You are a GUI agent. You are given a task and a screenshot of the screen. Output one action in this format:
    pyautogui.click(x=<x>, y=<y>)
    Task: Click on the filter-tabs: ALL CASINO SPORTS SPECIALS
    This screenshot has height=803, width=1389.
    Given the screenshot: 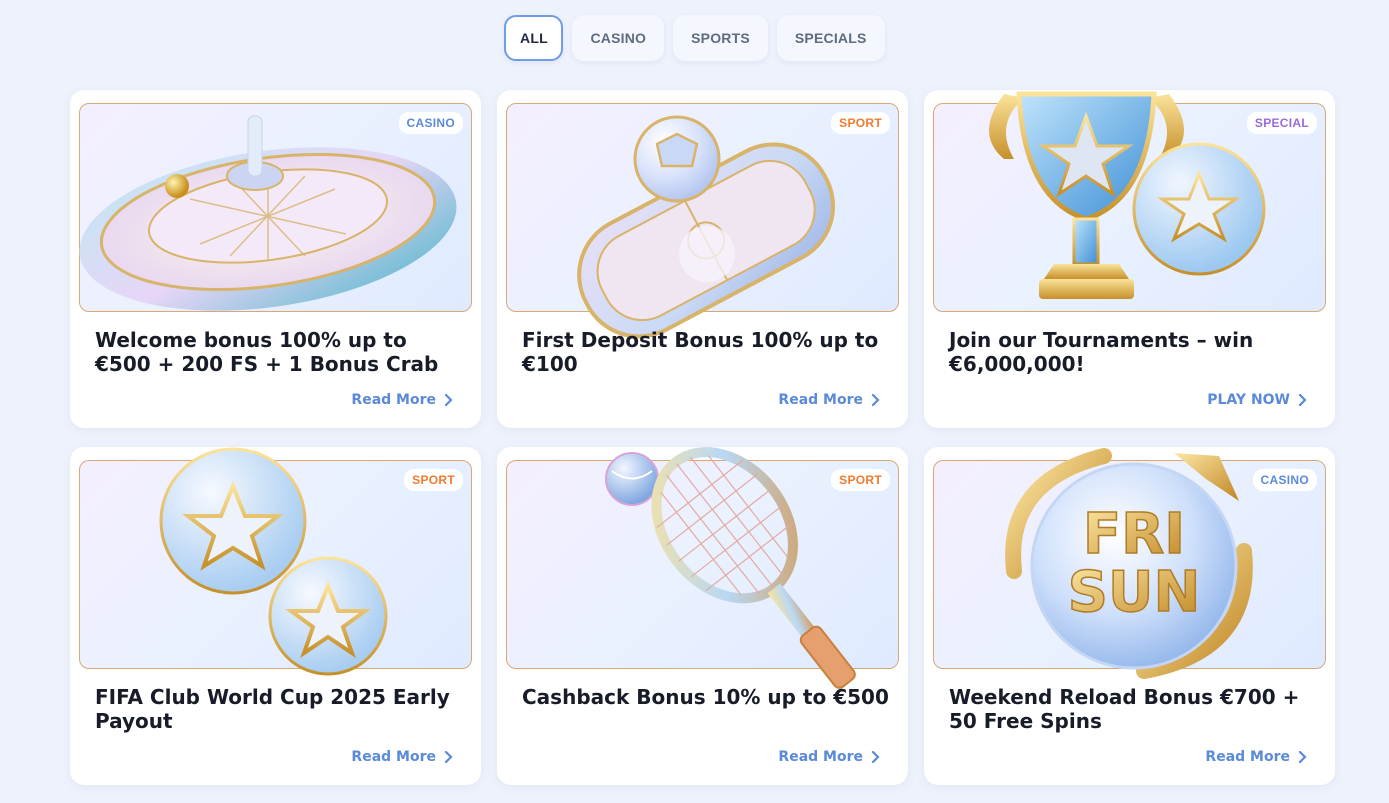 What is the action you would take?
    pyautogui.click(x=694, y=38)
    